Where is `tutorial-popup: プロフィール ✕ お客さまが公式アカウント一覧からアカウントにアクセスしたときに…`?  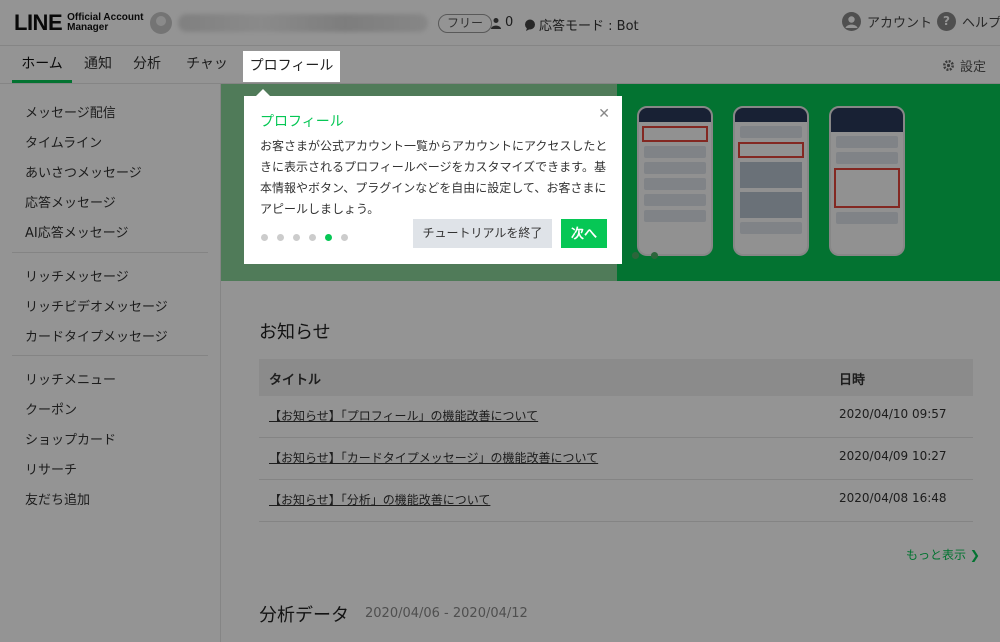
tutorial-popup: プロフィール ✕ お客さまが公式アカウント一覧からアカウントにアクセスしたときに… is located at coordinates (433, 176).